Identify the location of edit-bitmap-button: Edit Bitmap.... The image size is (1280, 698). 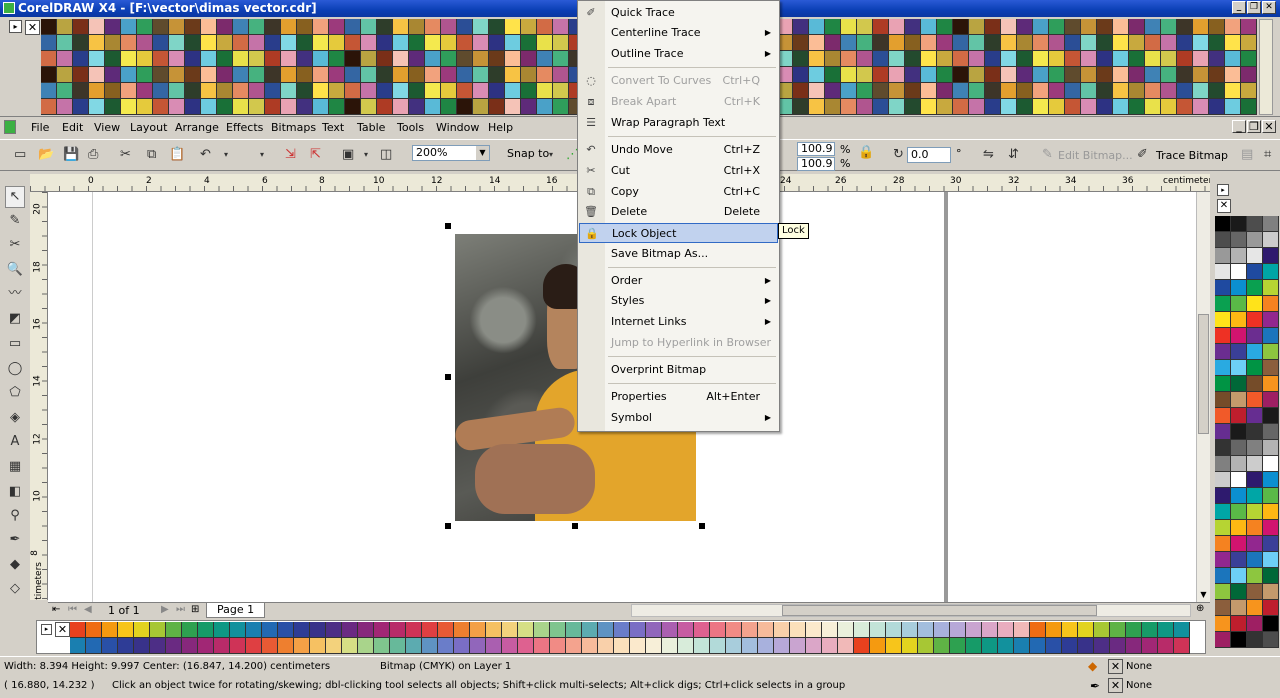
(1095, 155).